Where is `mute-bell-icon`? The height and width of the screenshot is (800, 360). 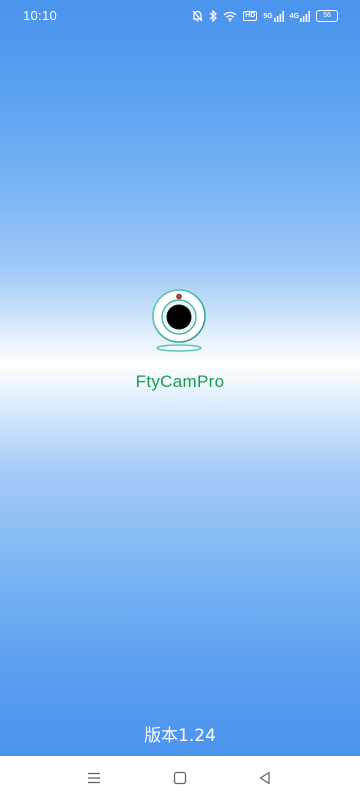
mute-bell-icon is located at coordinates (197, 16).